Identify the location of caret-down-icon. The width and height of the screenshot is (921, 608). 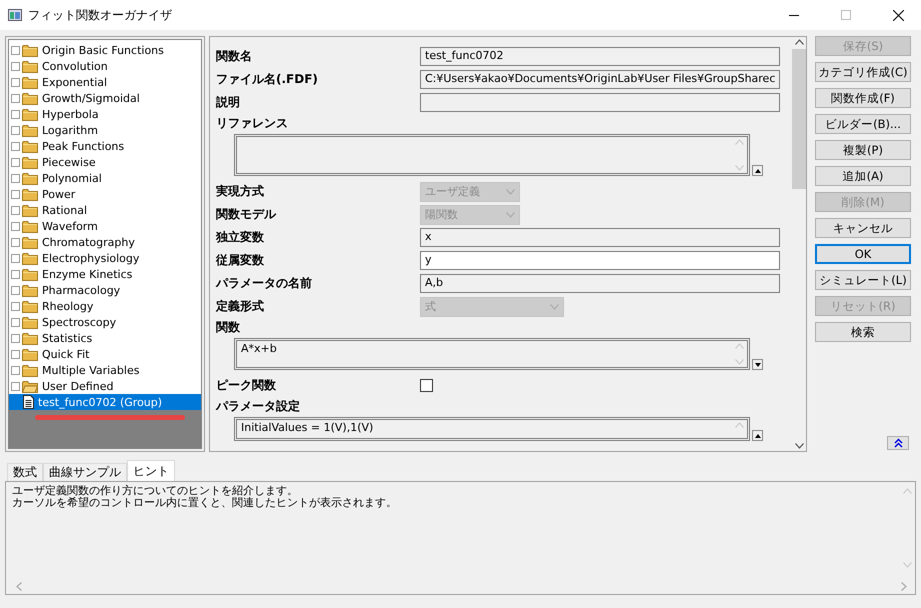
(757, 364).